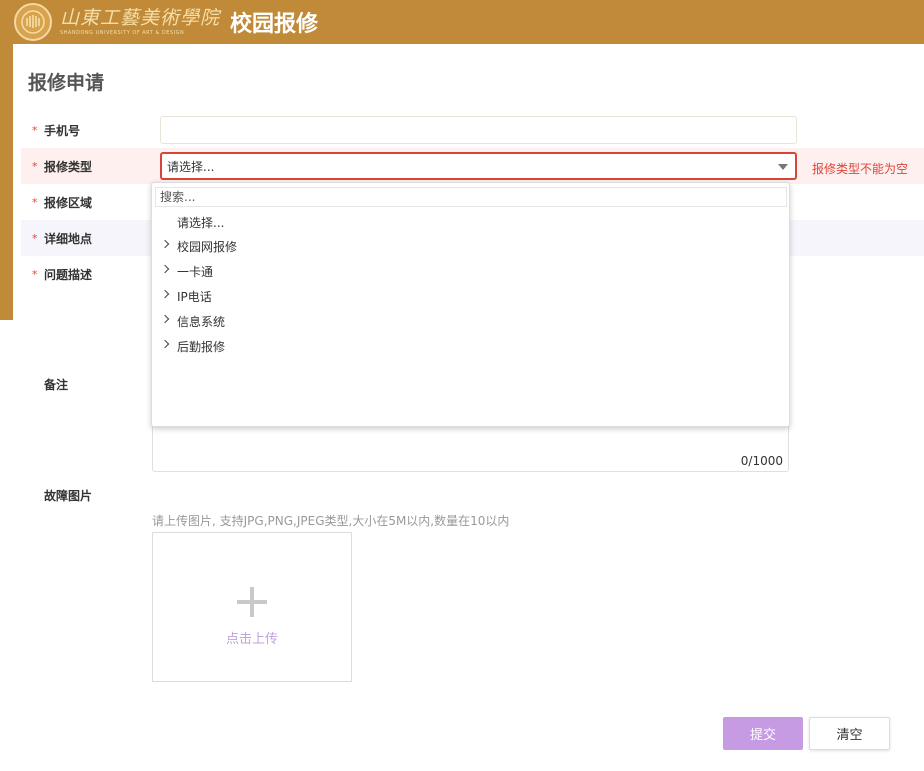 Image resolution: width=924 pixels, height=771 pixels. Describe the element at coordinates (62, 131) in the screenshot. I see `phone-label: 手机号` at that location.